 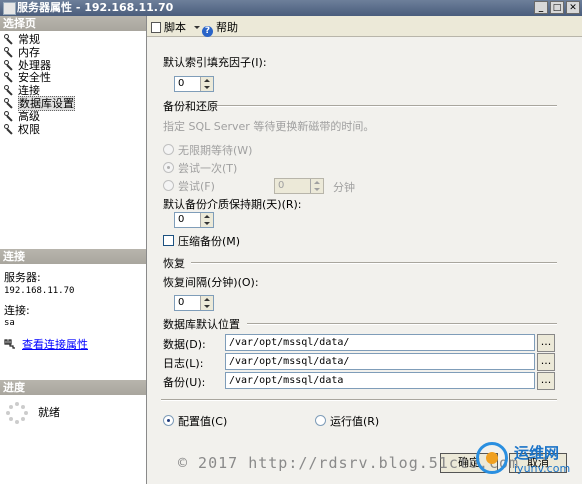 I want to click on connection-info: 服务器: 192.168.11.70 连接: sa 查看连接属性, so click(x=74, y=310).